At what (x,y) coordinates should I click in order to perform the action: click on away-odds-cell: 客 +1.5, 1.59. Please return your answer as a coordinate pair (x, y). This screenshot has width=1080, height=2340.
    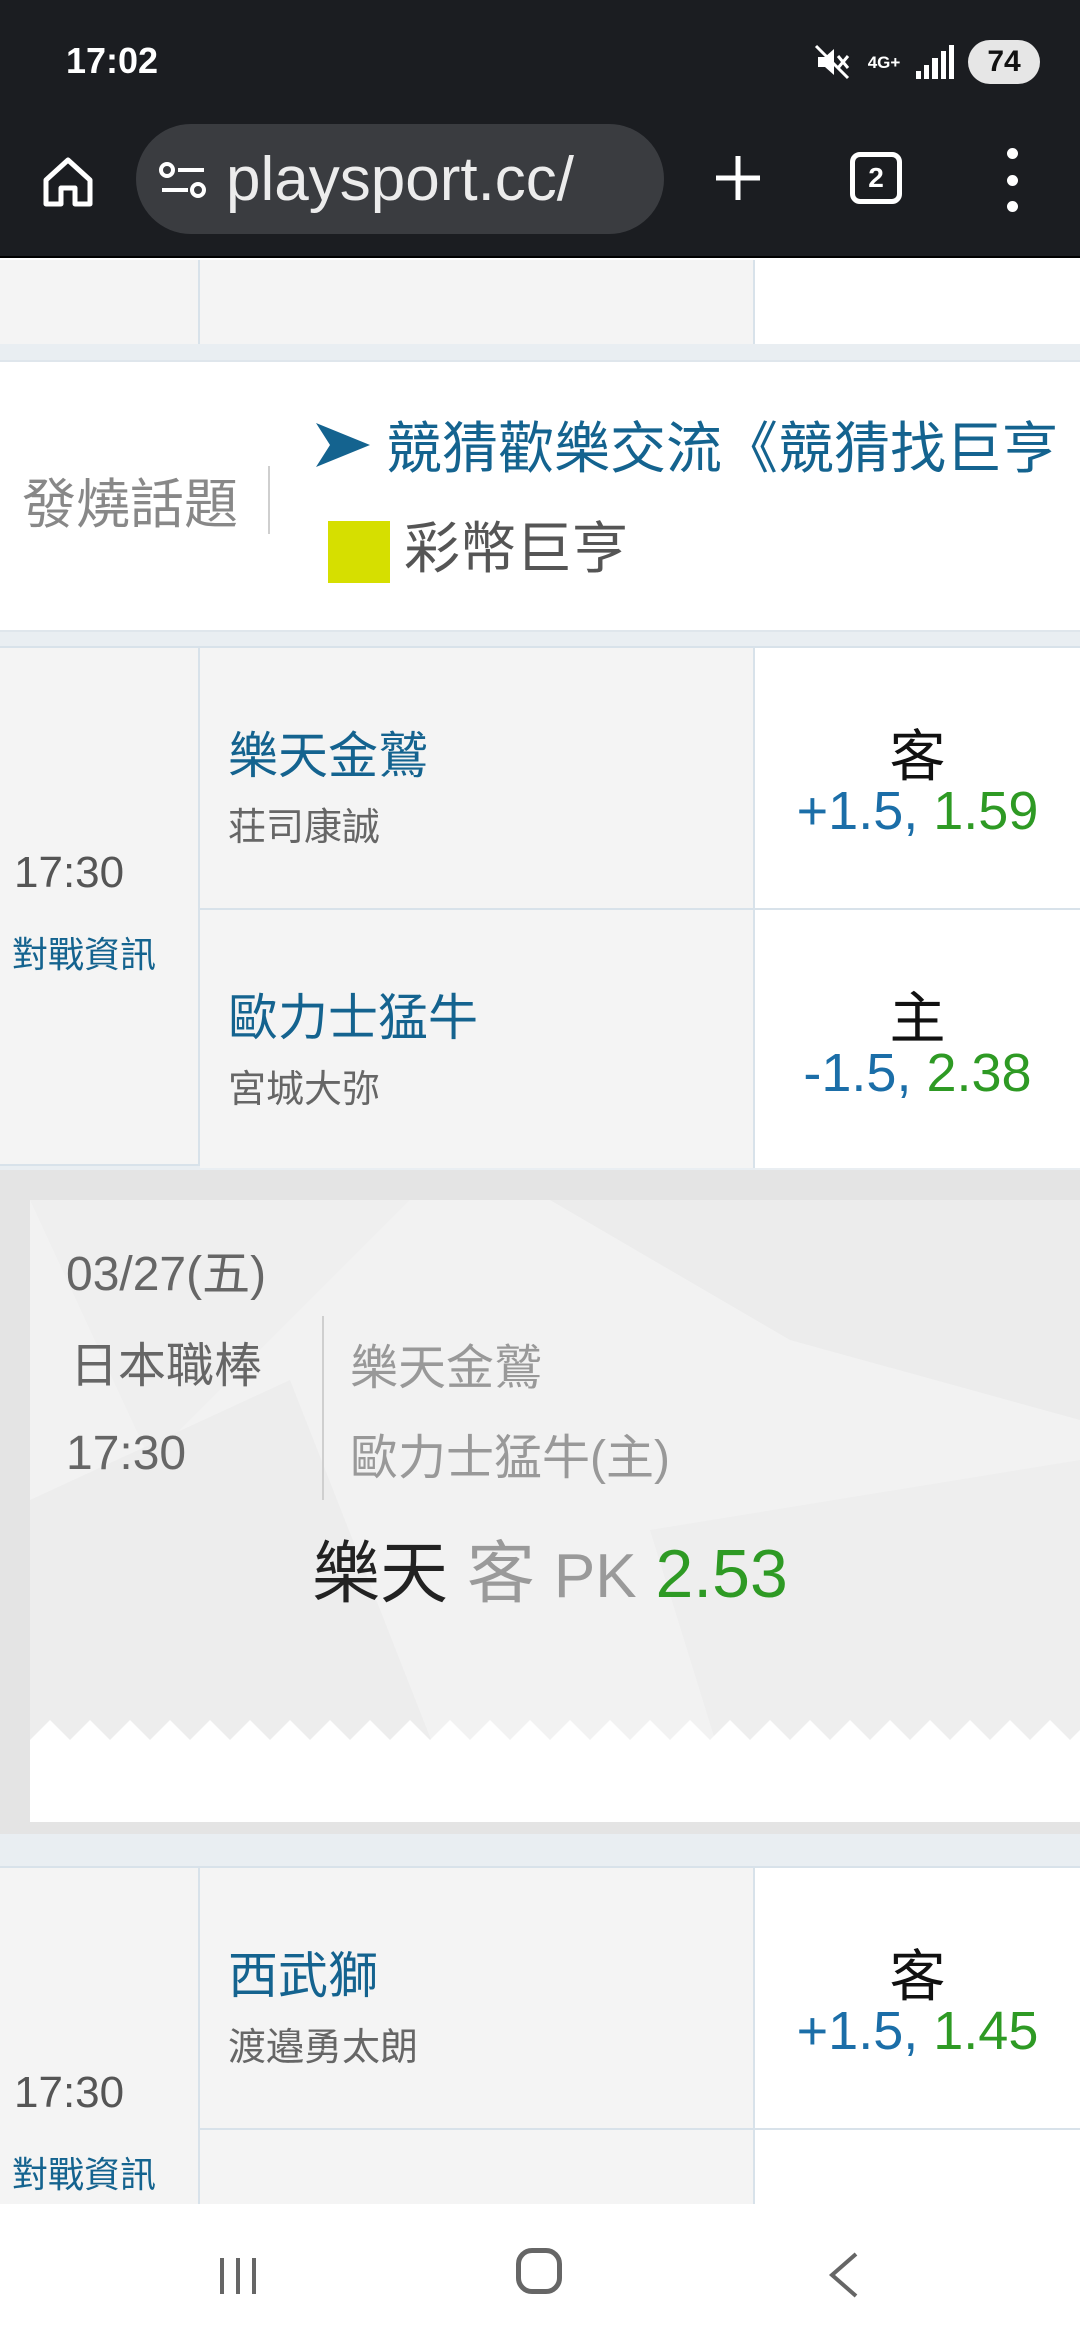
    Looking at the image, I should click on (917, 778).